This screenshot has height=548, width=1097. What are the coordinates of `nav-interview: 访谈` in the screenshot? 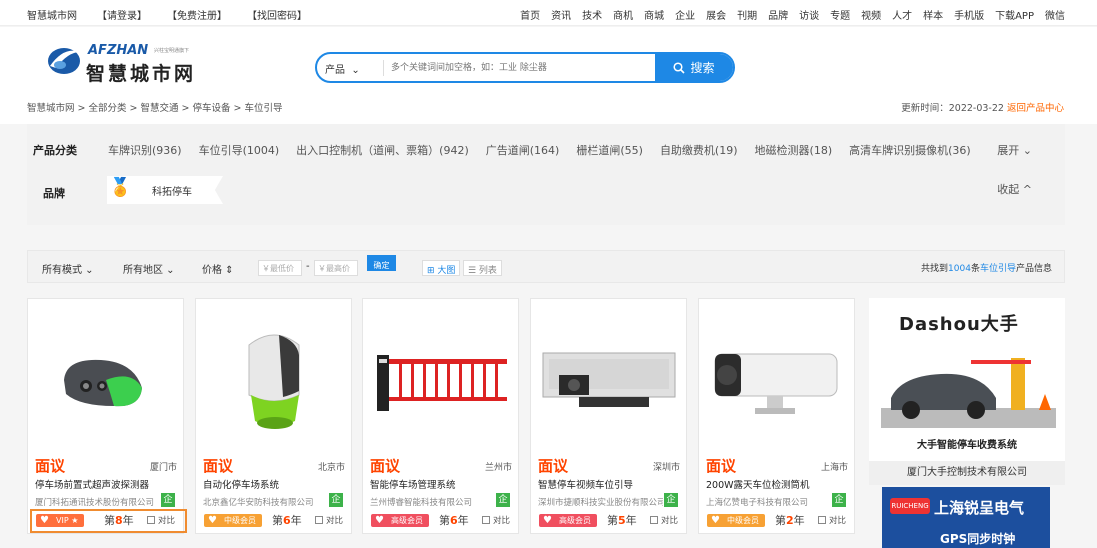 It's located at (809, 14).